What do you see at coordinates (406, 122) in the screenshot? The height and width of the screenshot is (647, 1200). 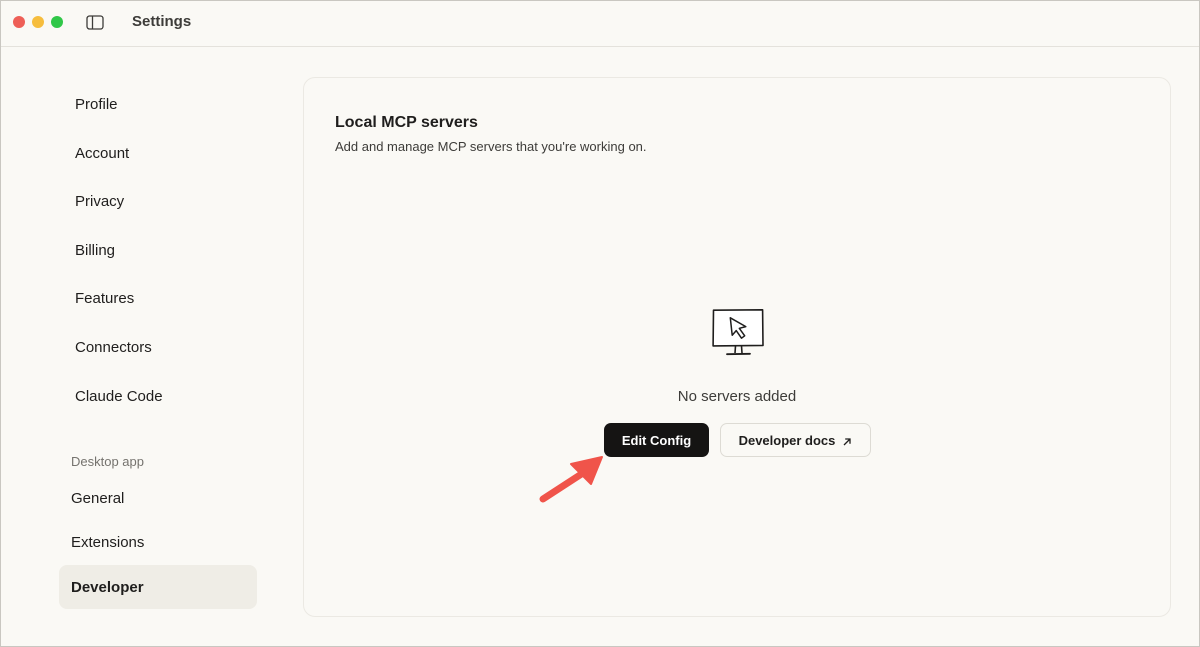 I see `panel-title: Local MCP servers` at bounding box center [406, 122].